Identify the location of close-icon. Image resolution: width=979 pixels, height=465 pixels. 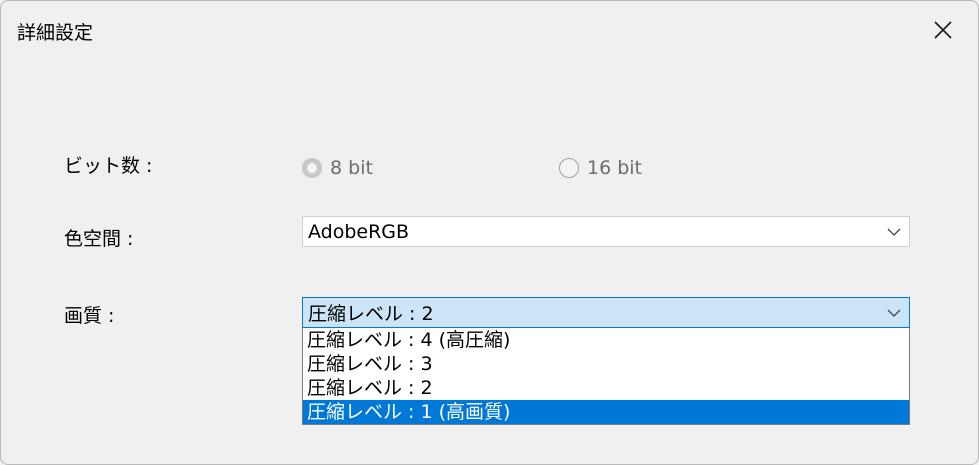
(943, 30).